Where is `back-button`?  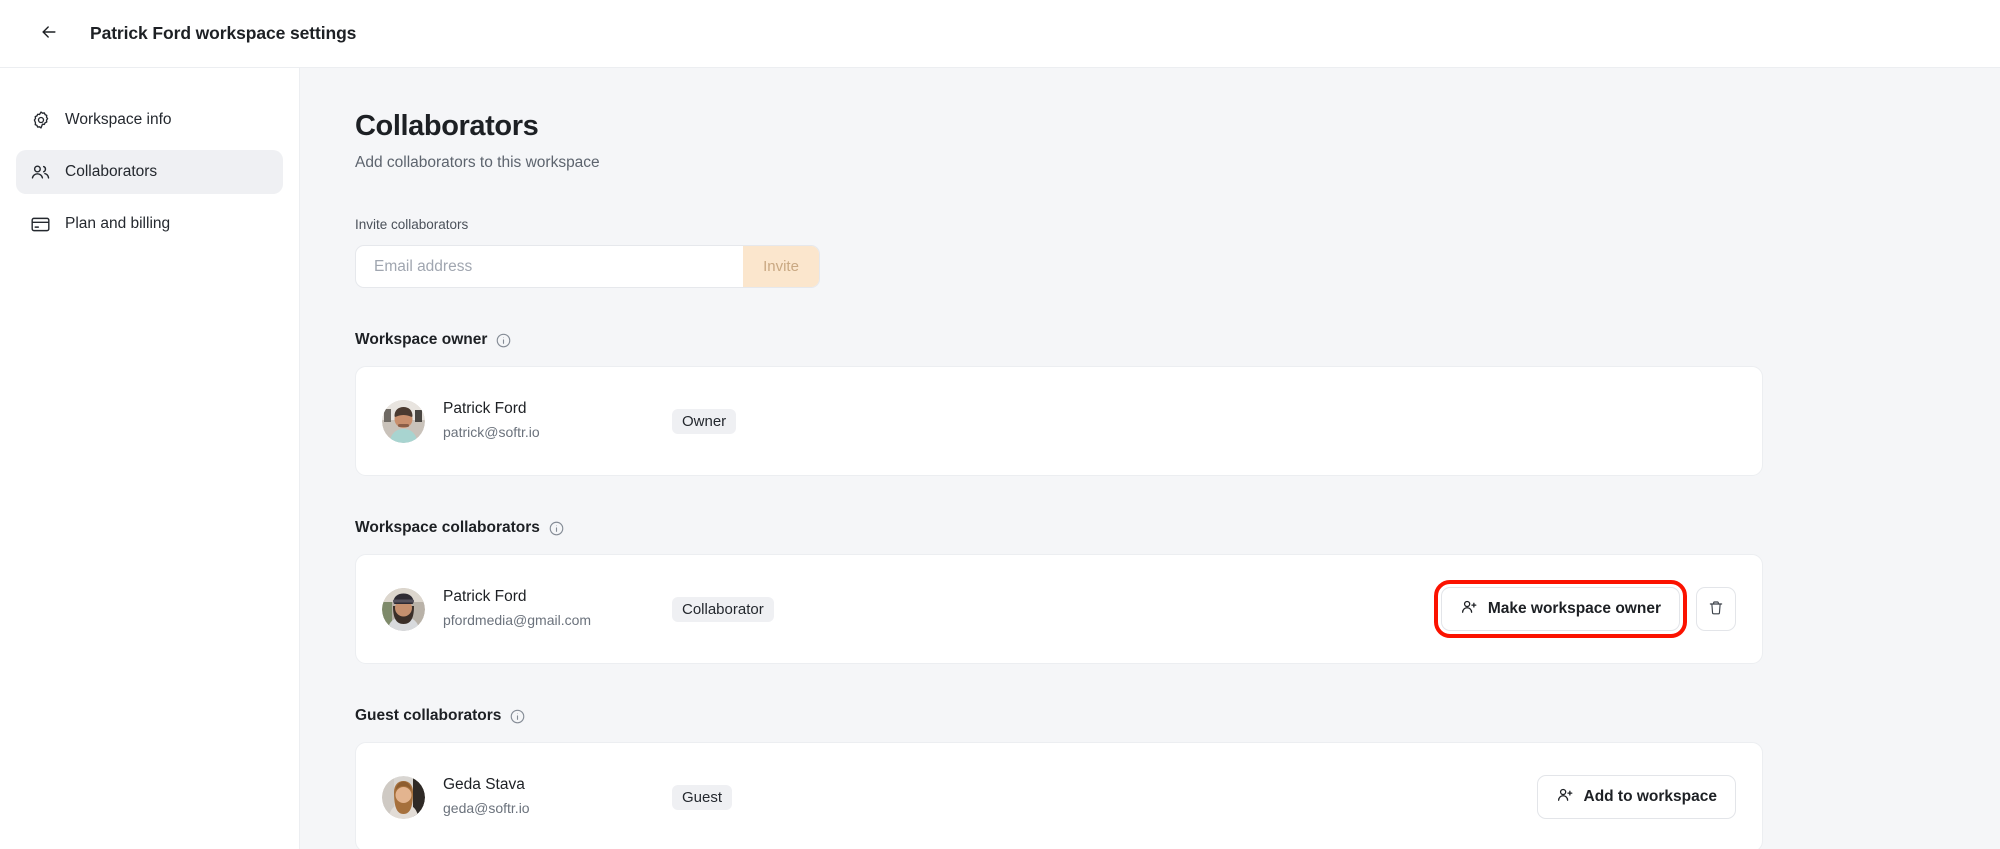
back-button is located at coordinates (49, 34).